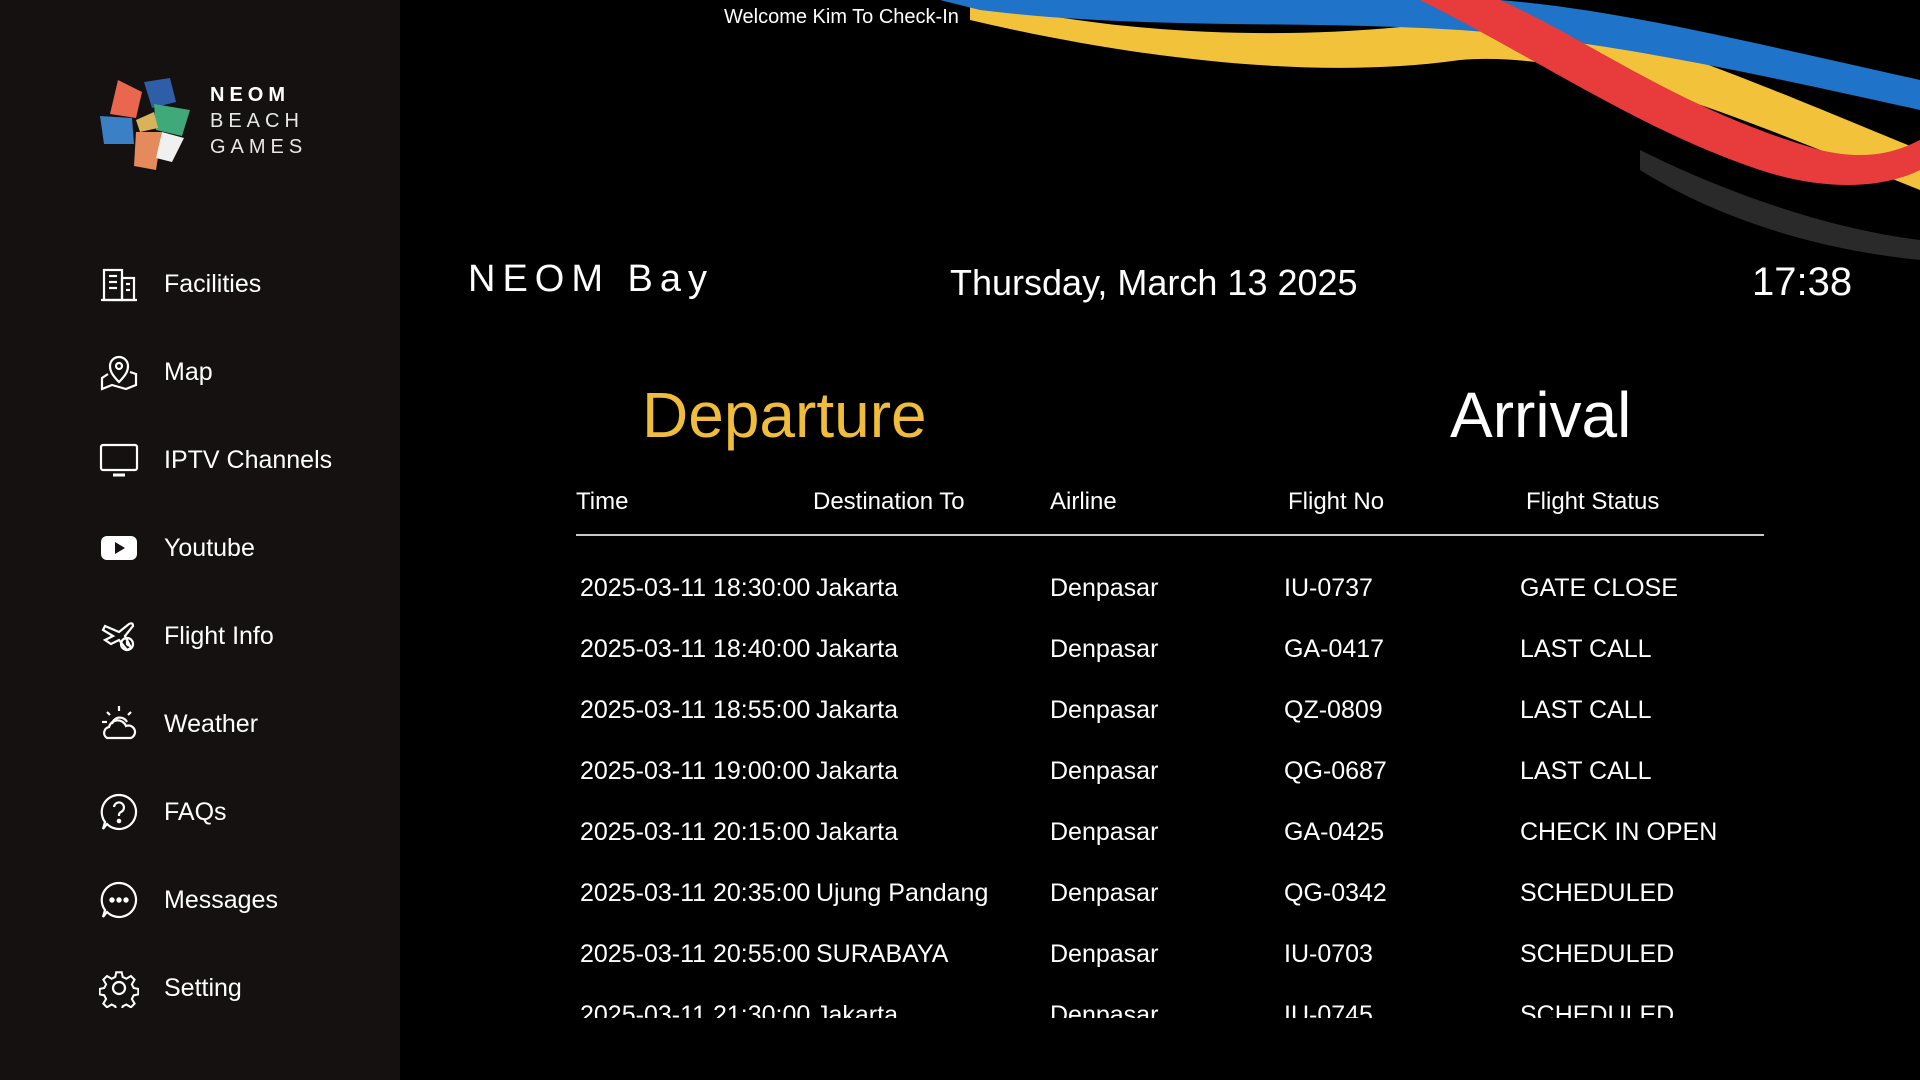 This screenshot has height=1080, width=1920. Describe the element at coordinates (248, 372) in the screenshot. I see `sidebar-item-map: Map` at that location.